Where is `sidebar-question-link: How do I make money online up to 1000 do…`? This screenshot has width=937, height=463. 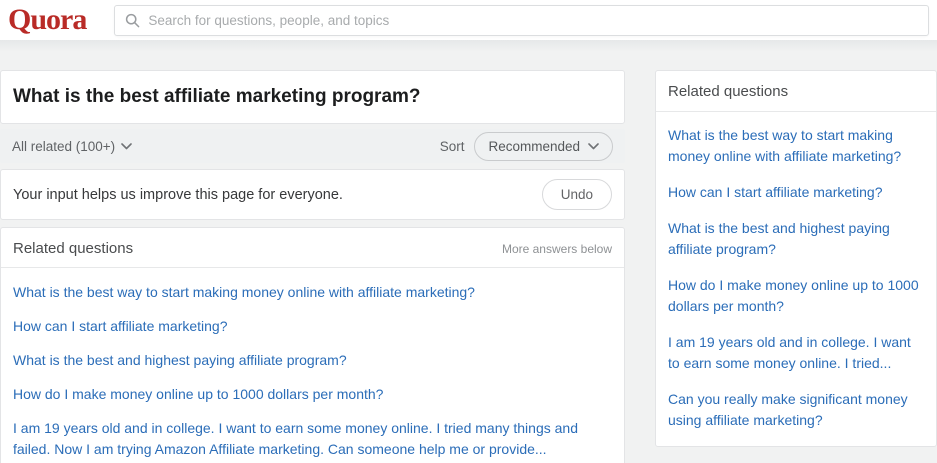
sidebar-question-link: How do I make money online up to 1000 do… is located at coordinates (796, 296).